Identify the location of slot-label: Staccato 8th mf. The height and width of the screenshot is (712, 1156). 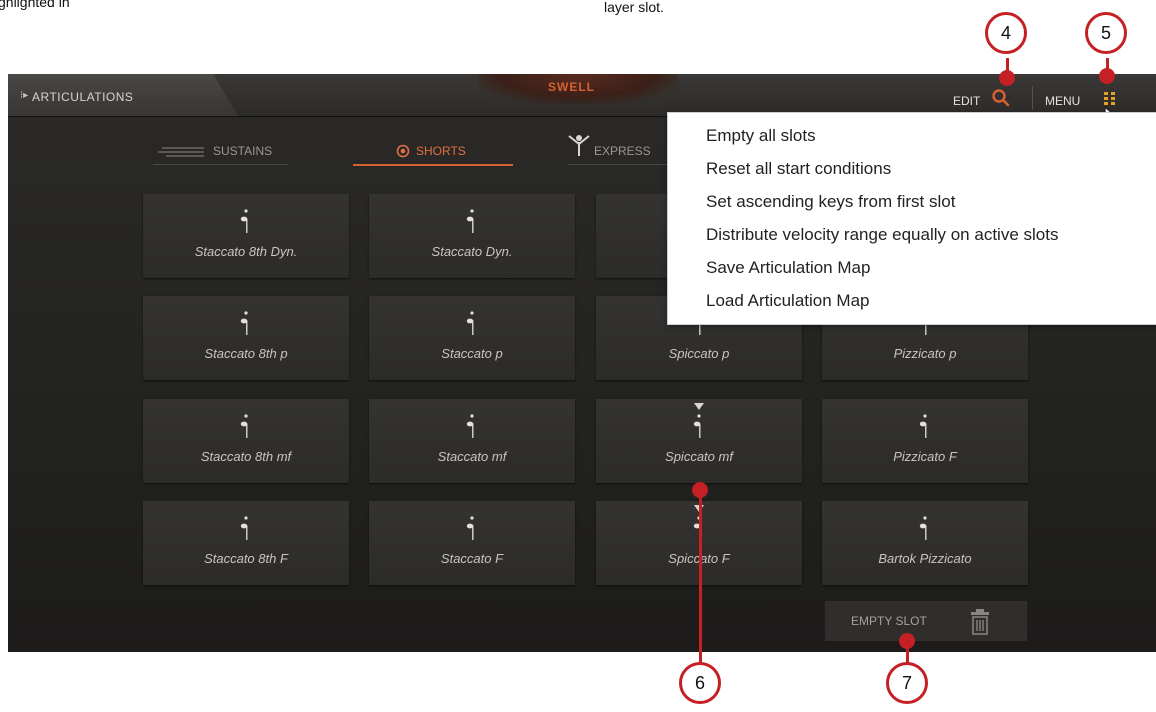
(246, 456).